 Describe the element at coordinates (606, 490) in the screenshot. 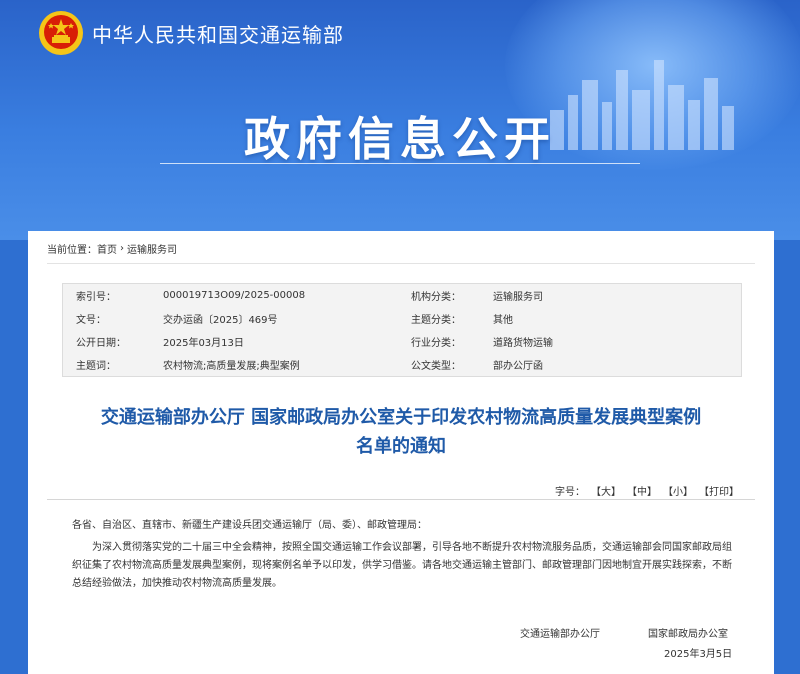

I see `font-large-button: 【大】` at that location.